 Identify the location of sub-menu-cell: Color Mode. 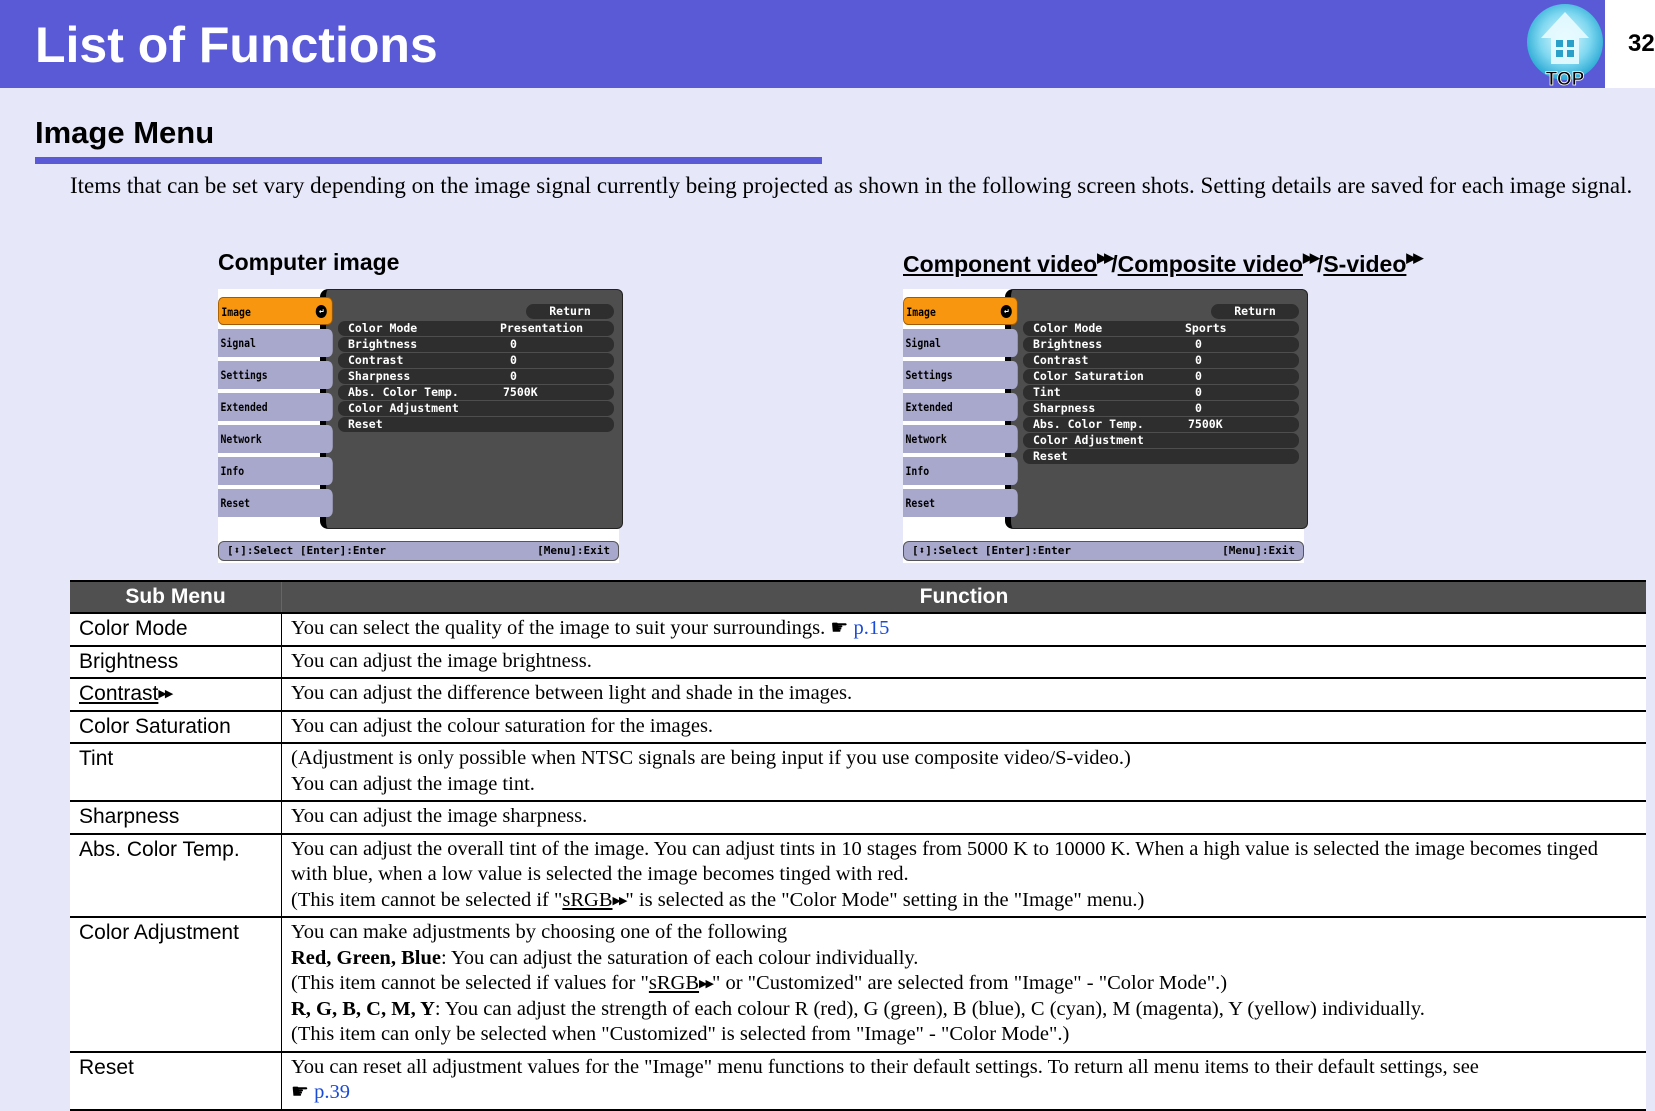
(176, 629).